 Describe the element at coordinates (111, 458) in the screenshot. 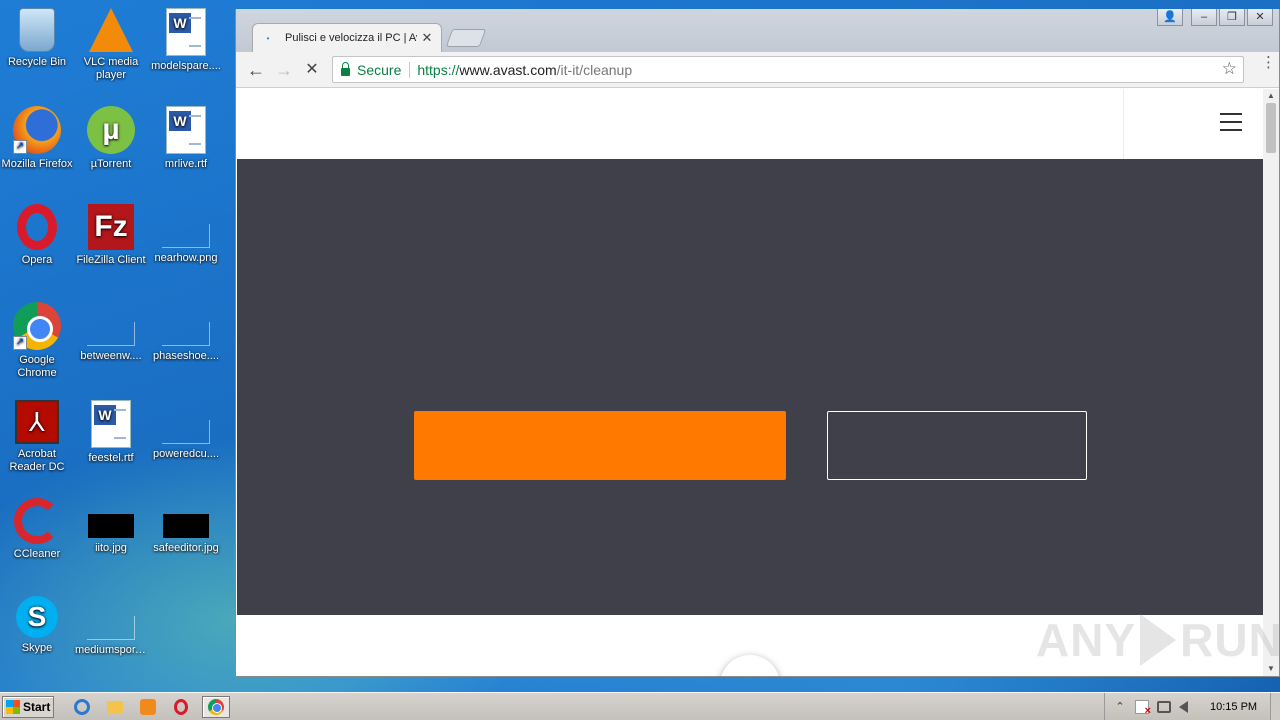

I see `desktop-icon-label: feestel.rtf` at that location.